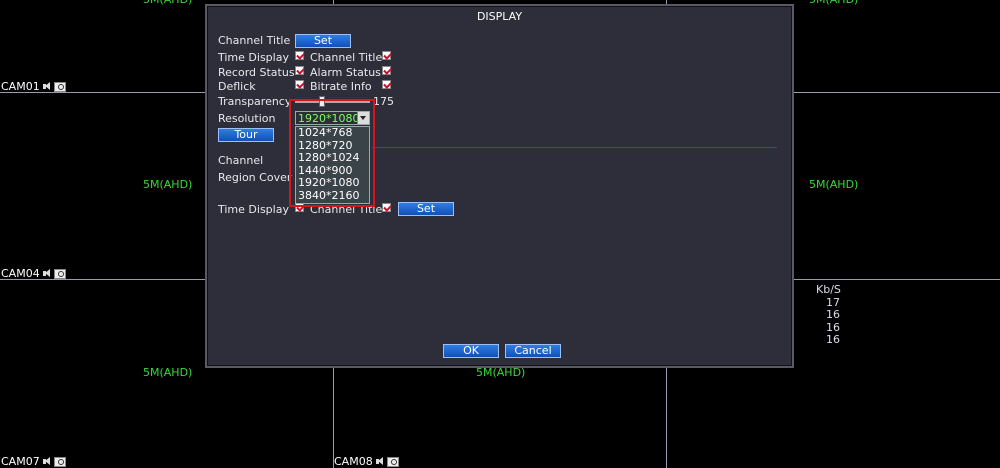  I want to click on resolution-label: Resolution, so click(247, 118).